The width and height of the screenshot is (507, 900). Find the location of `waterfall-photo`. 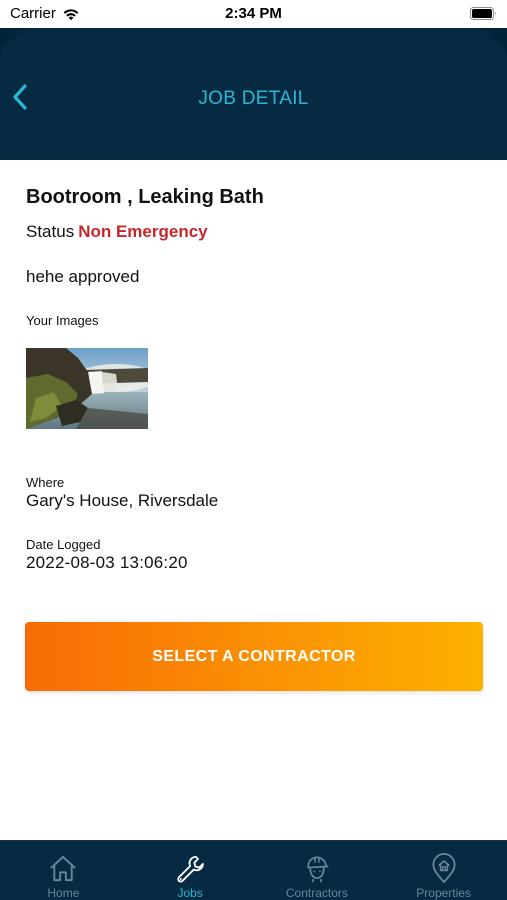

waterfall-photo is located at coordinates (87, 388).